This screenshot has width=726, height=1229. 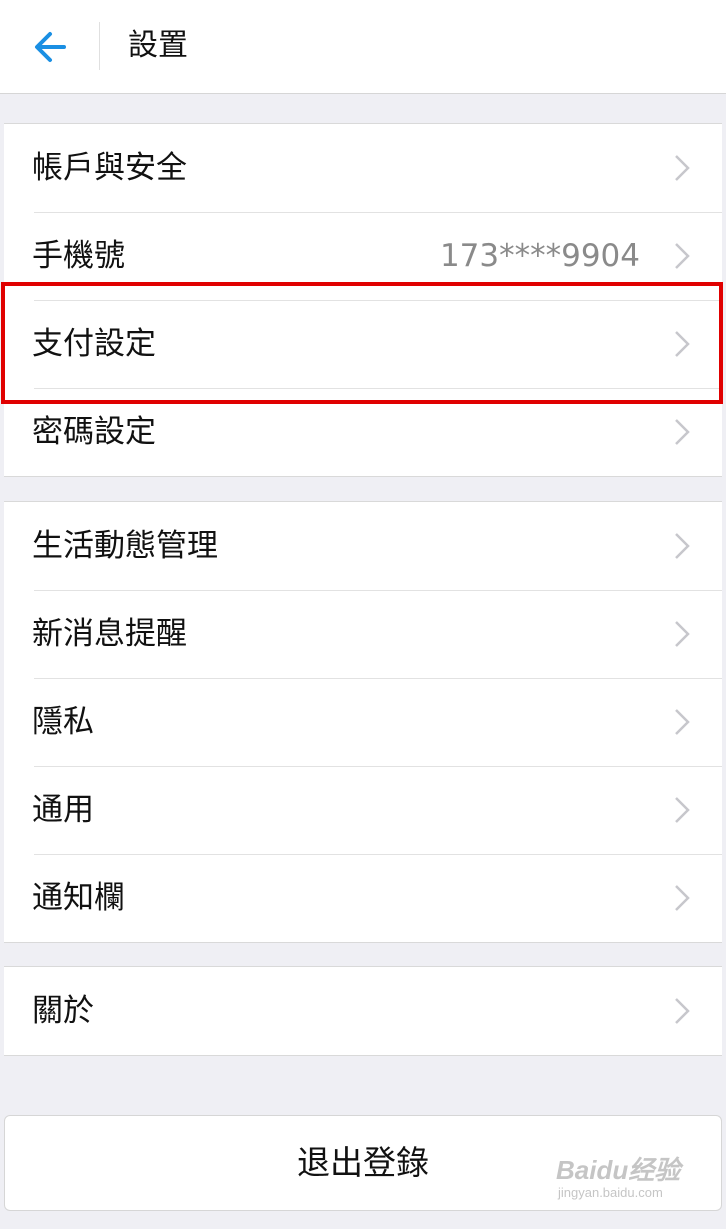 I want to click on row-privacy: 隱私, so click(x=363, y=722).